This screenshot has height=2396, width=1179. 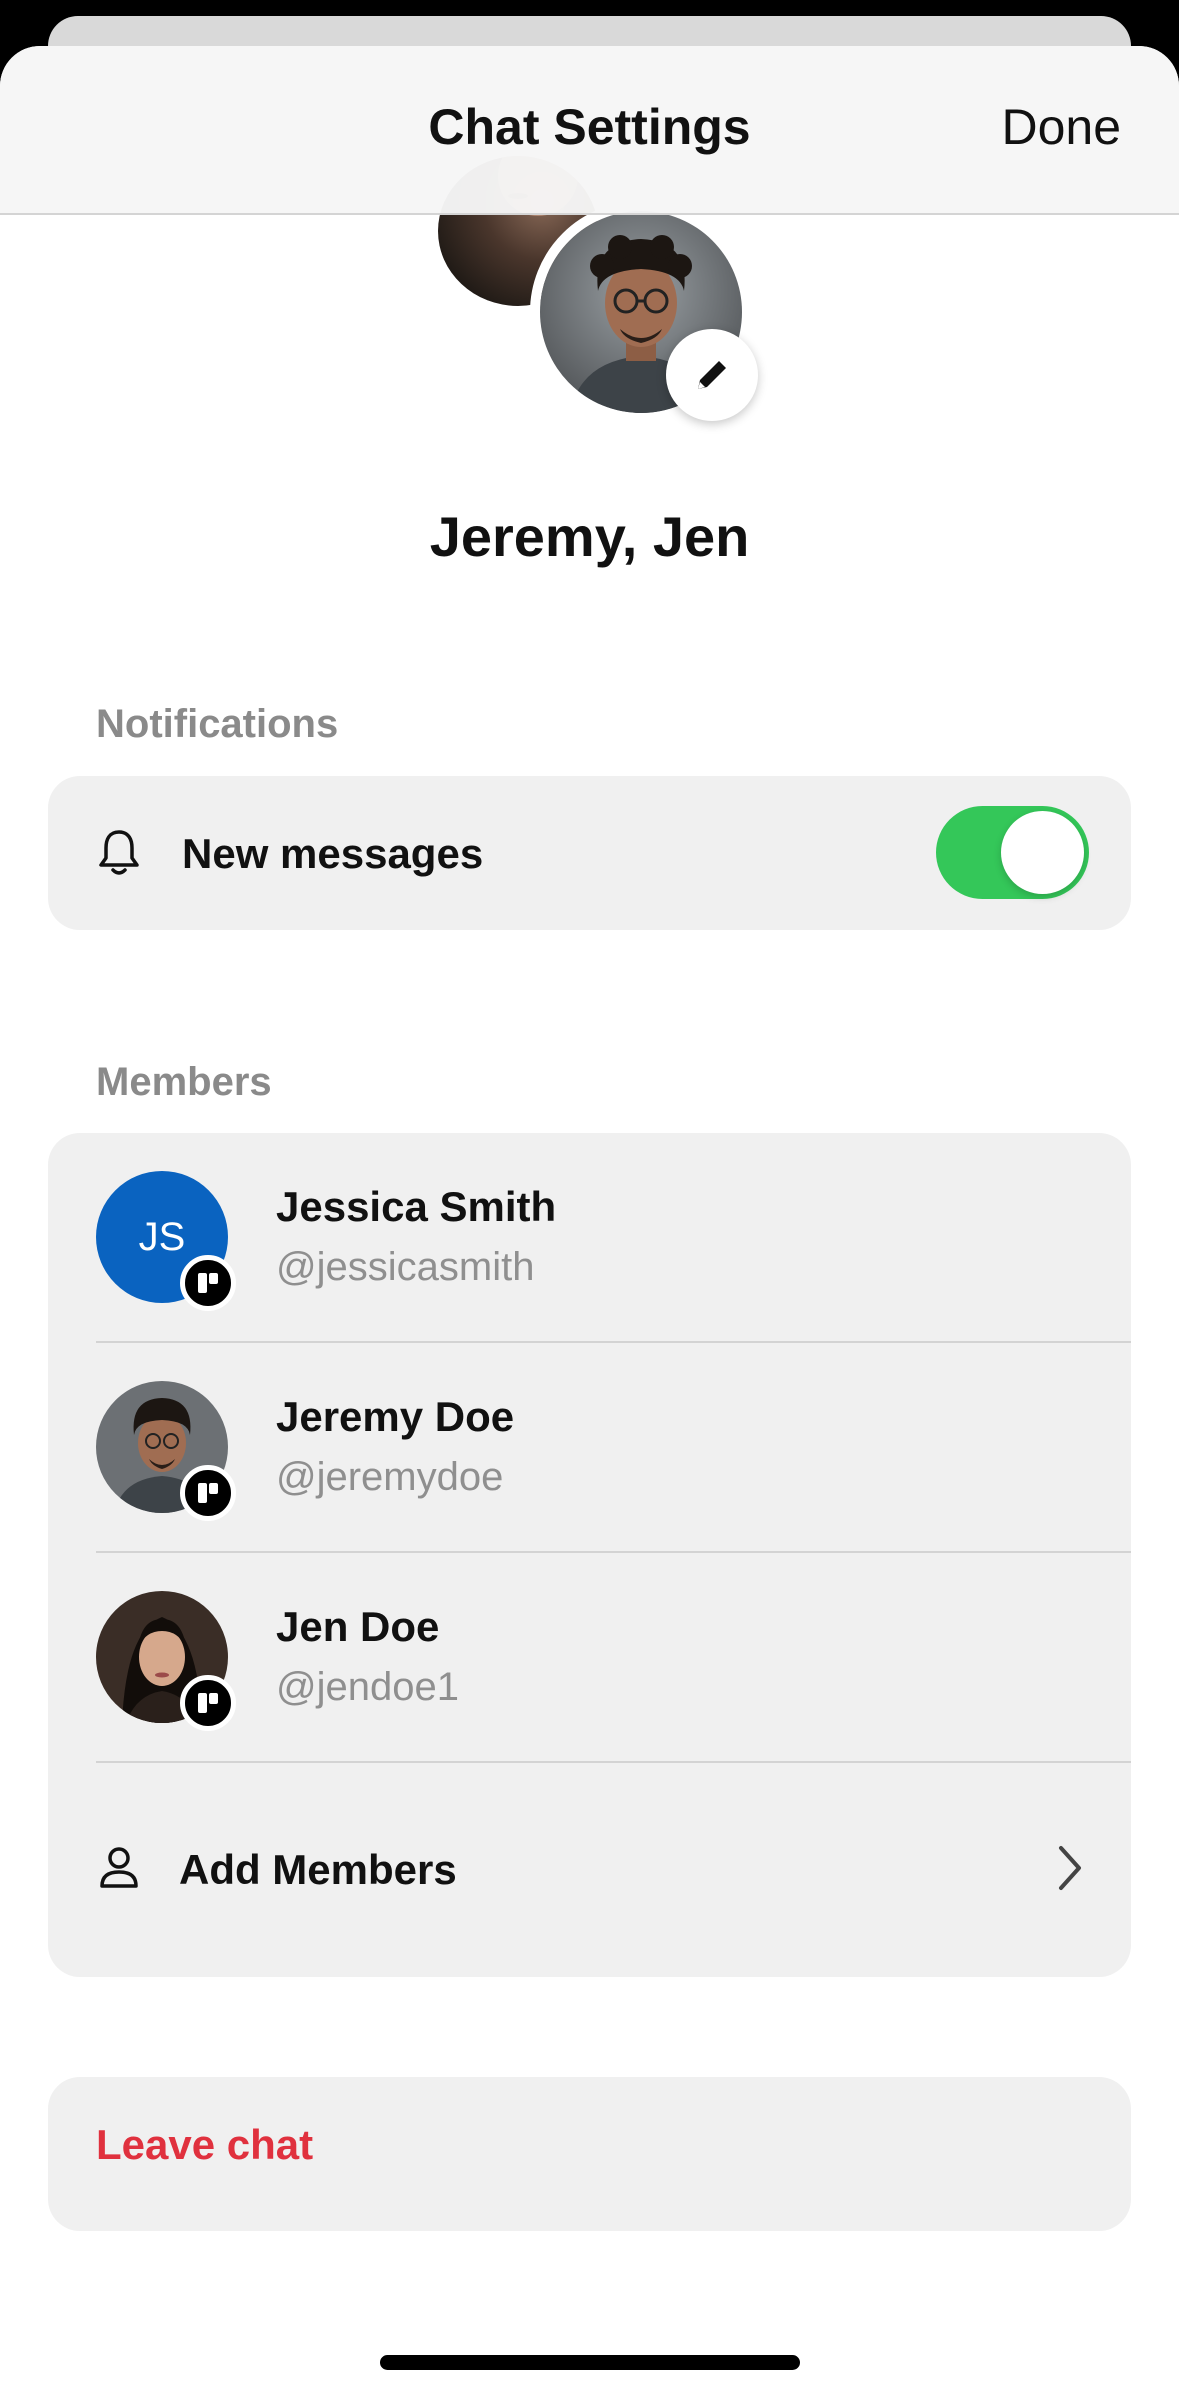 I want to click on member-handle: @jendoe1, so click(x=367, y=1687).